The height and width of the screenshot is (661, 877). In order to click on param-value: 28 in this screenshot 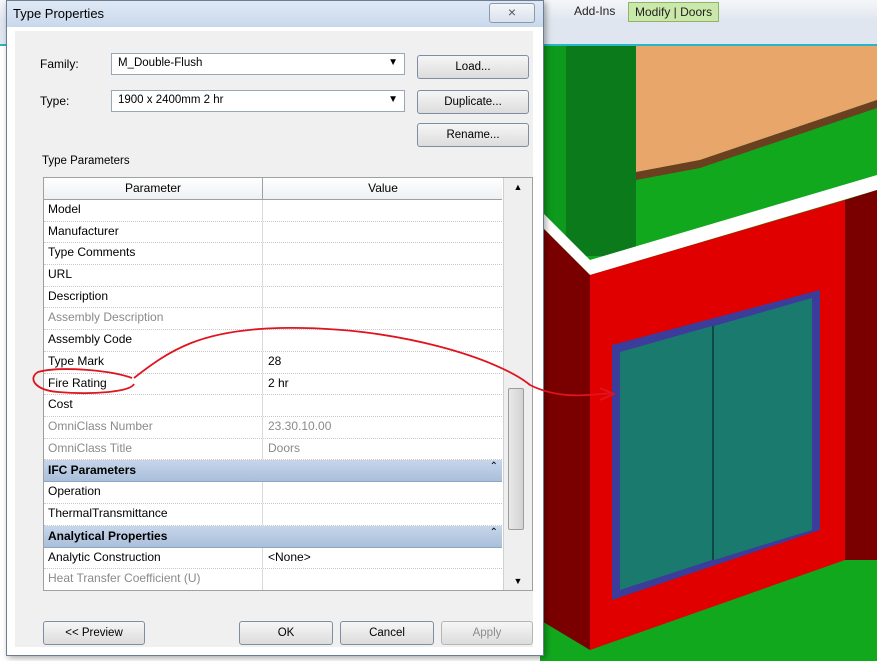, I will do `click(274, 361)`.